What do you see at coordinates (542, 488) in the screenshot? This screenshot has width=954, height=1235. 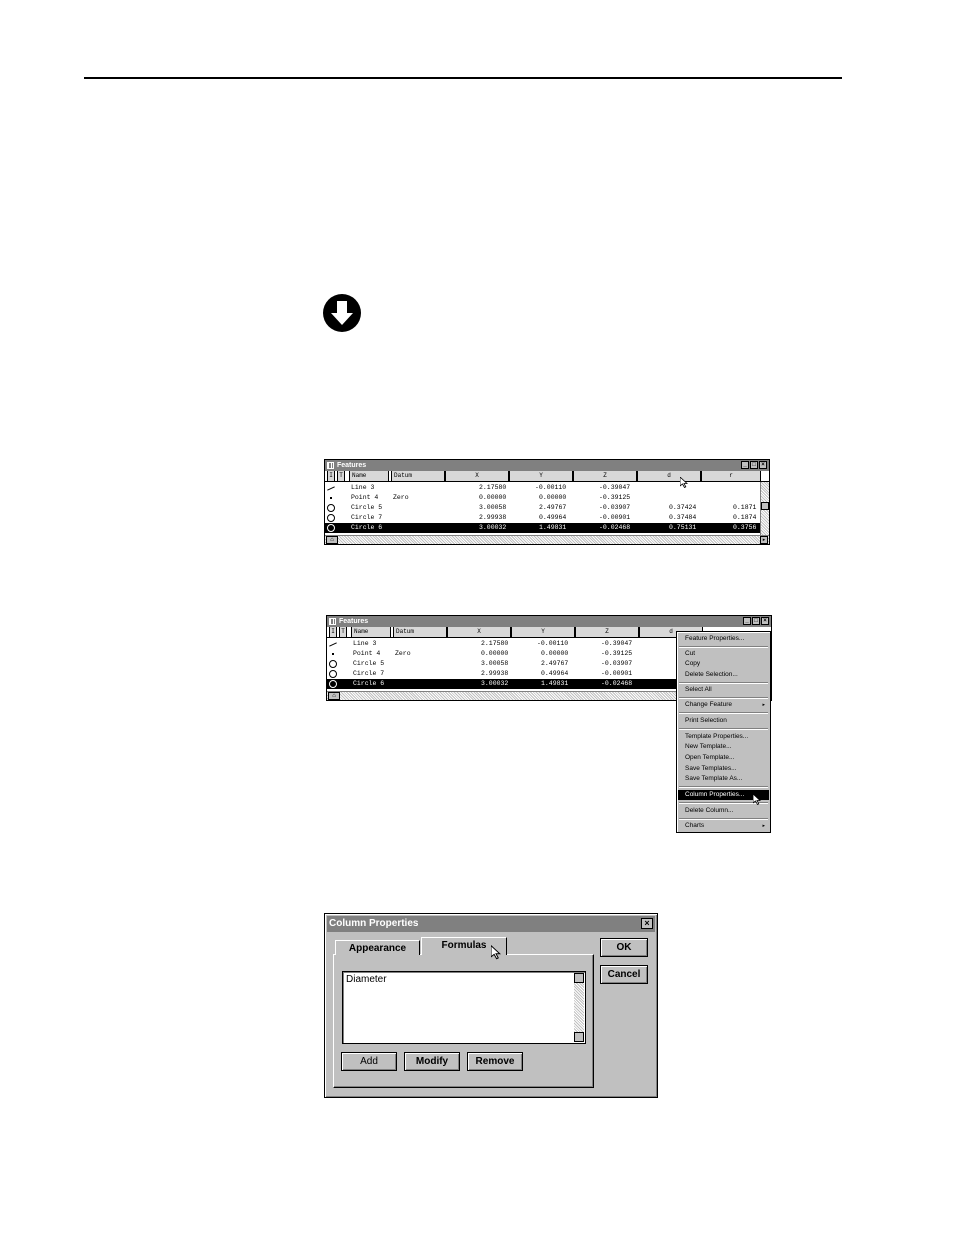 I see `table-row: Line 3 2.17580 -0.00110 -0.39047` at bounding box center [542, 488].